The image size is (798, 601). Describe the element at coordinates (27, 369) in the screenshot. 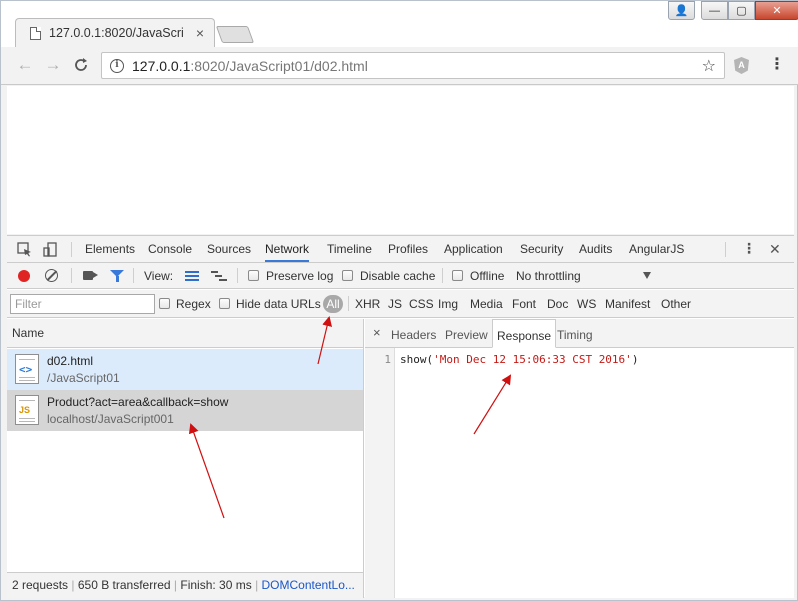

I see `html-file-icon: <>` at that location.